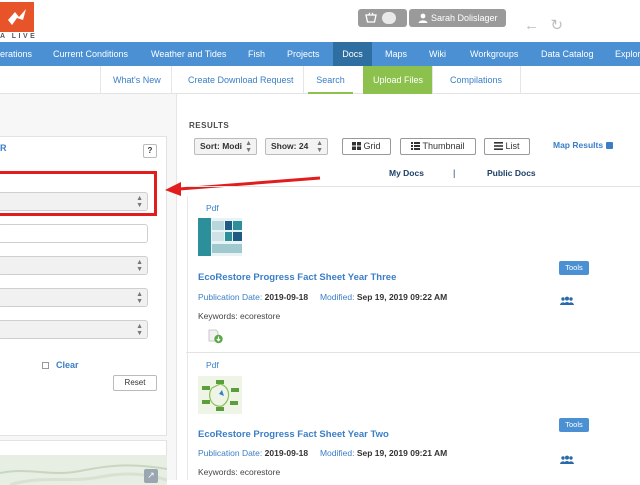 The width and height of the screenshot is (640, 485). Describe the element at coordinates (216, 336) in the screenshot. I see `download-icon` at that location.